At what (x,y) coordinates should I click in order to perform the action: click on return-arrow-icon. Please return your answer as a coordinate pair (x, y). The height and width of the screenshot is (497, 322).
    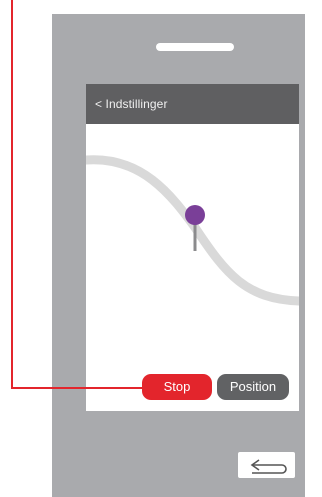
    Looking at the image, I should click on (268, 466).